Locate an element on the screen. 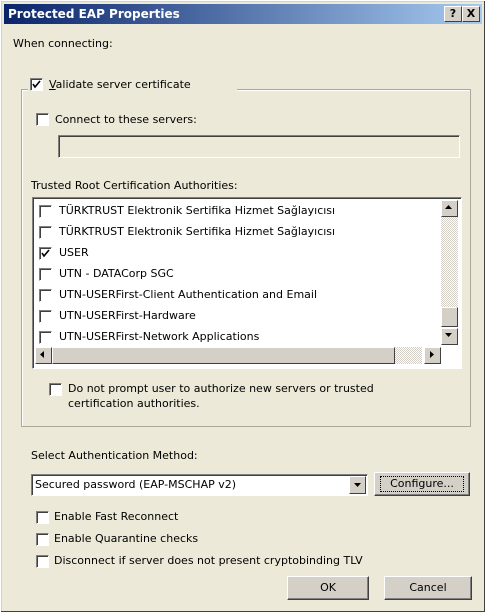 The image size is (486, 613). validate-cert-checkbox is located at coordinates (36, 84).